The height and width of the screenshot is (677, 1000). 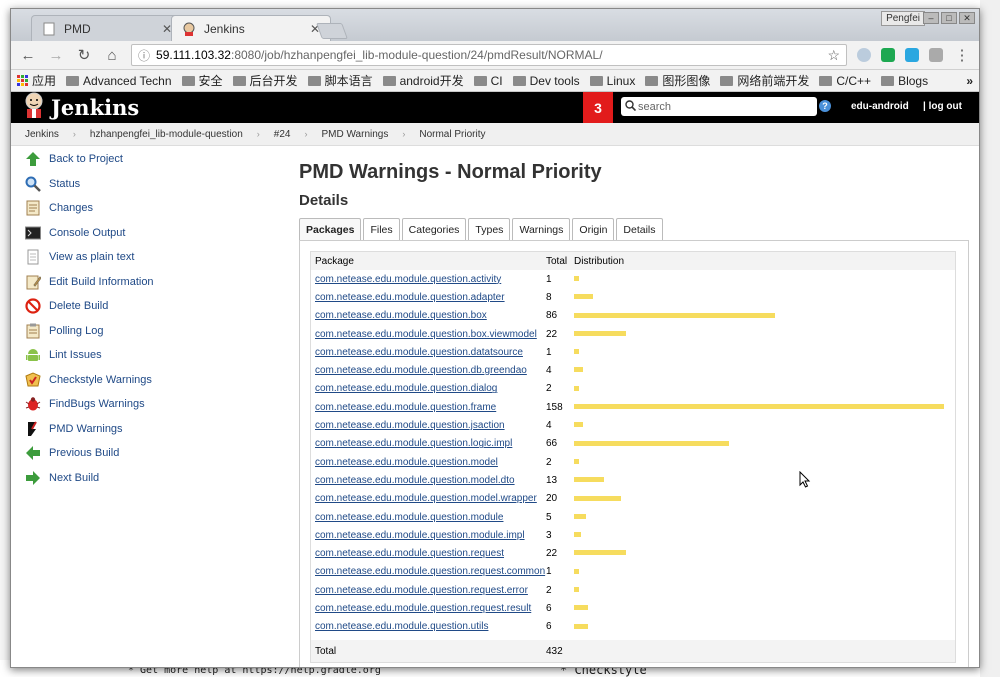 What do you see at coordinates (141, 453) in the screenshot?
I see `task-previous-build: Previous Build` at bounding box center [141, 453].